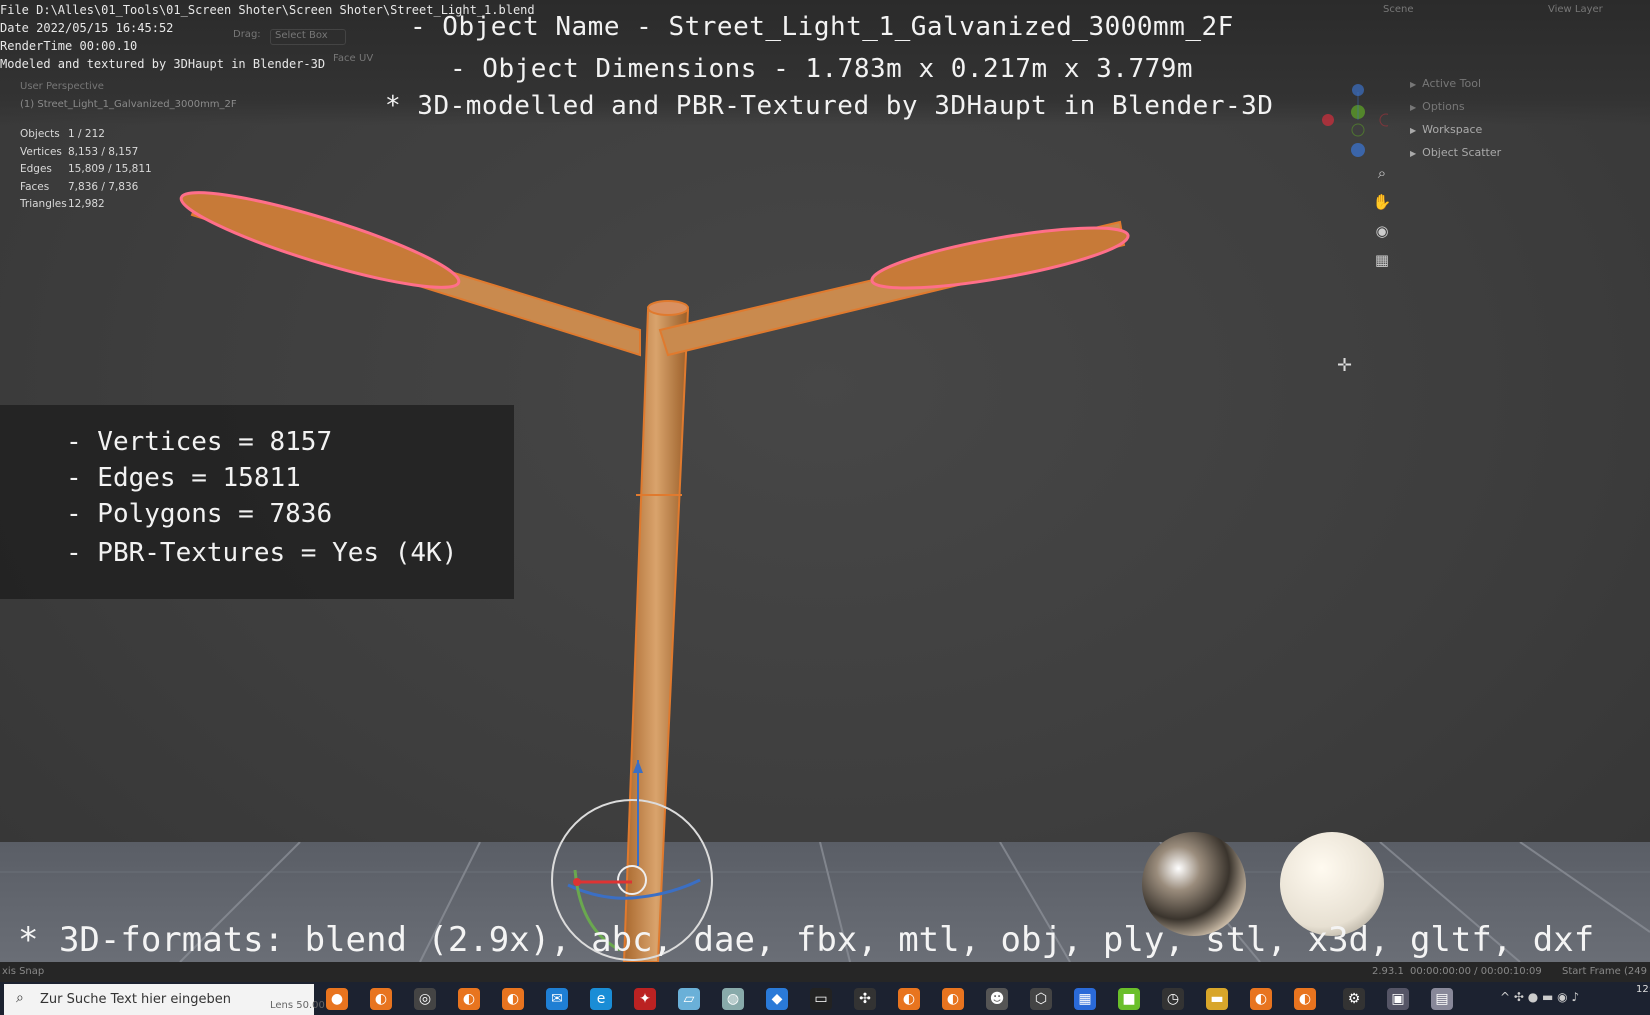 This screenshot has width=1650, height=1015. Describe the element at coordinates (135, 999) in the screenshot. I see `search-placeholder: Zur Suche Text hier eingeben` at that location.